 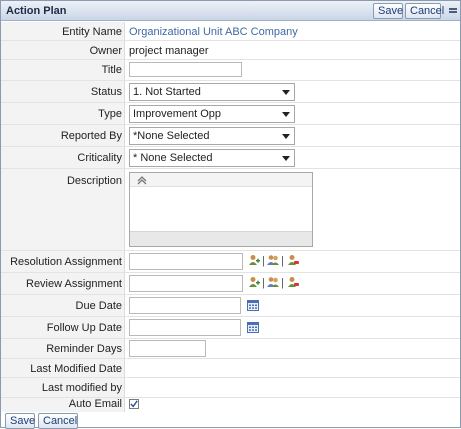 What do you see at coordinates (230, 368) in the screenshot?
I see `last-modified-date-row: Last Modified Date` at bounding box center [230, 368].